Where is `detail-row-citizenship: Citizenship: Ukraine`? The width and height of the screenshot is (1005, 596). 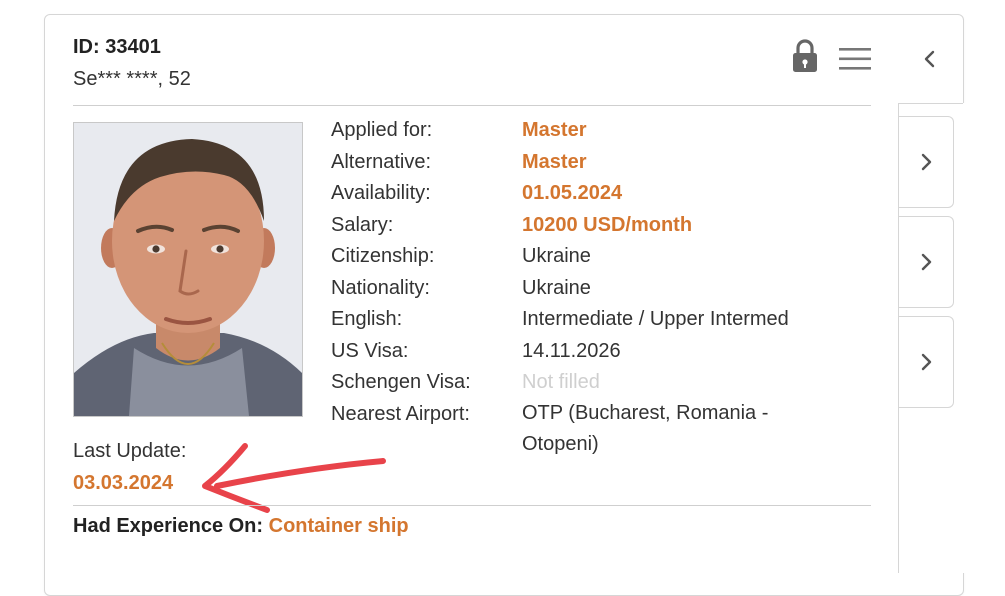 detail-row-citizenship: Citizenship: Ukraine is located at coordinates (611, 261).